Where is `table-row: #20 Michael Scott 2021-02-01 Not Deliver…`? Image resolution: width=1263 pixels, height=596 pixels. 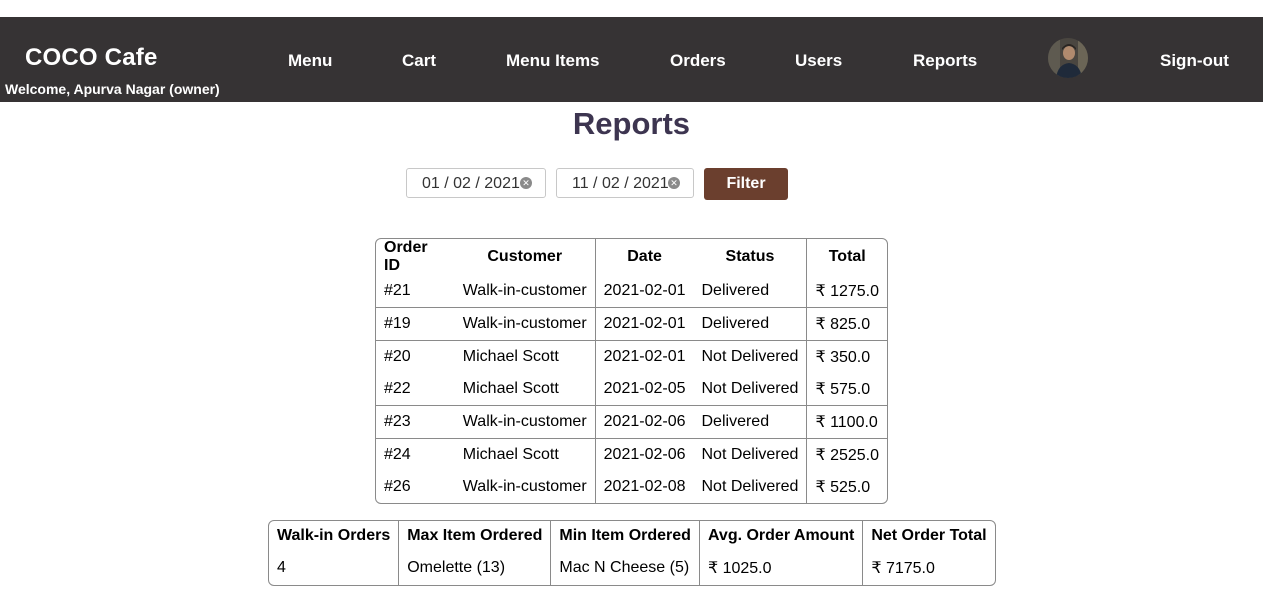 table-row: #20 Michael Scott 2021-02-01 Not Deliver… is located at coordinates (631, 356).